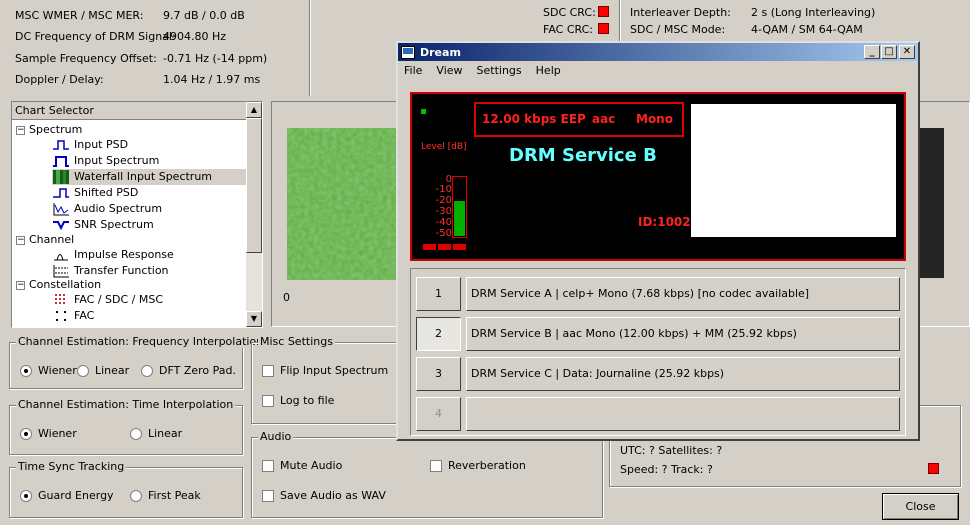 Image resolution: width=970 pixels, height=525 pixels. Describe the element at coordinates (534, 119) in the screenshot. I see `bitrate-label: 12.00 kbps EEP` at that location.